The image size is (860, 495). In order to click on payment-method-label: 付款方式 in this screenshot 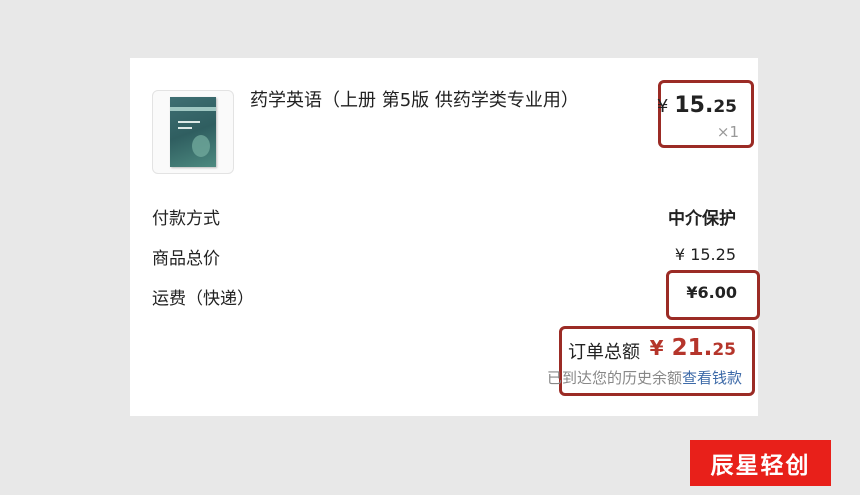, I will do `click(186, 219)`.